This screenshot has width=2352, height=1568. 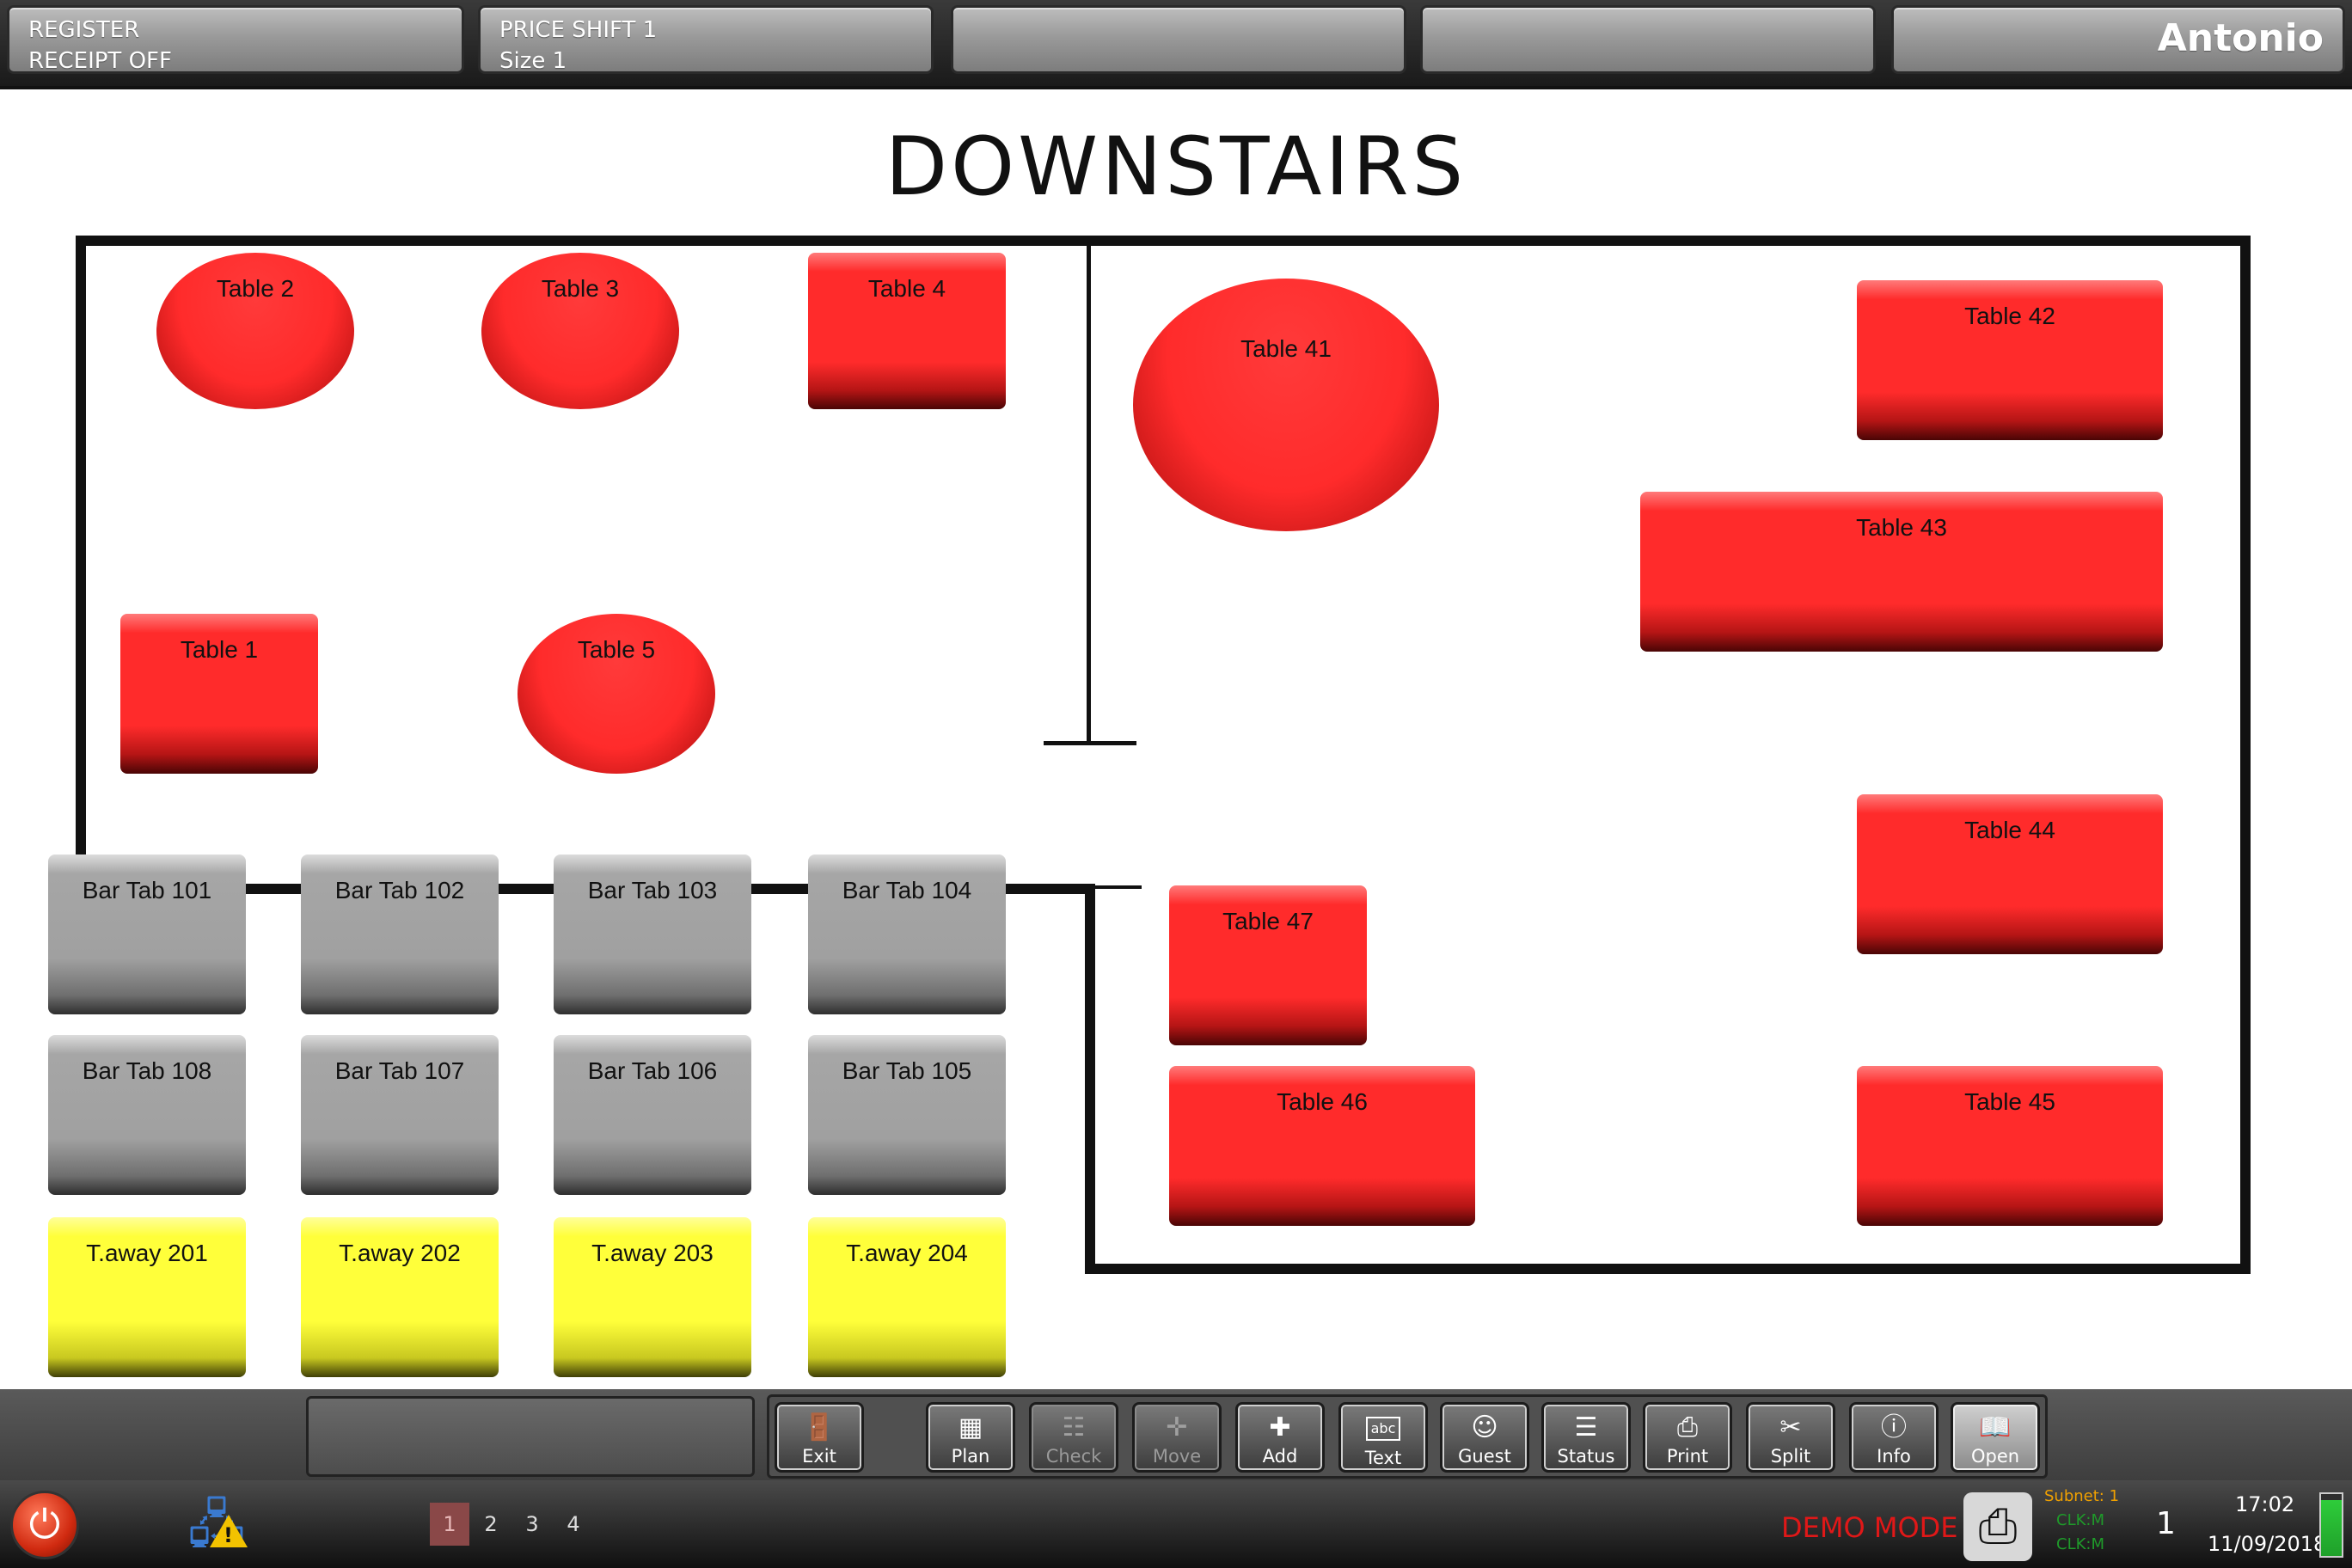 I want to click on text-button: abc Text, so click(x=1383, y=1437).